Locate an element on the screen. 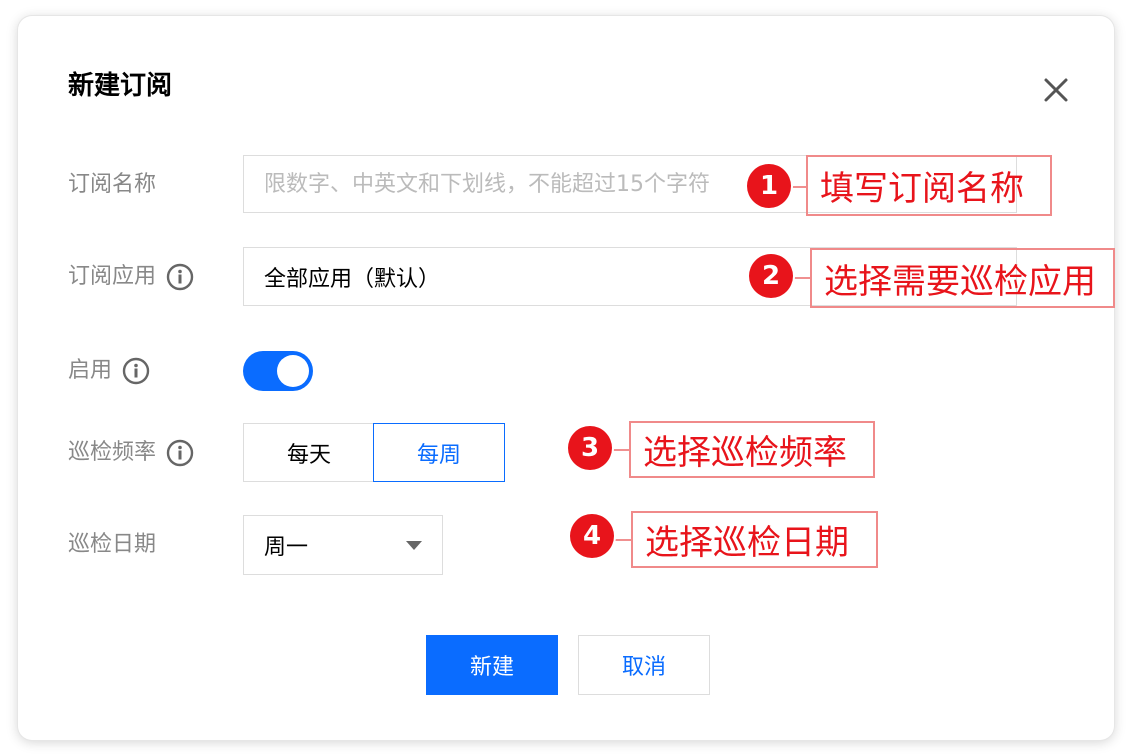 This screenshot has height=756, width=1130. app-label-text: 订阅应用 is located at coordinates (112, 276).